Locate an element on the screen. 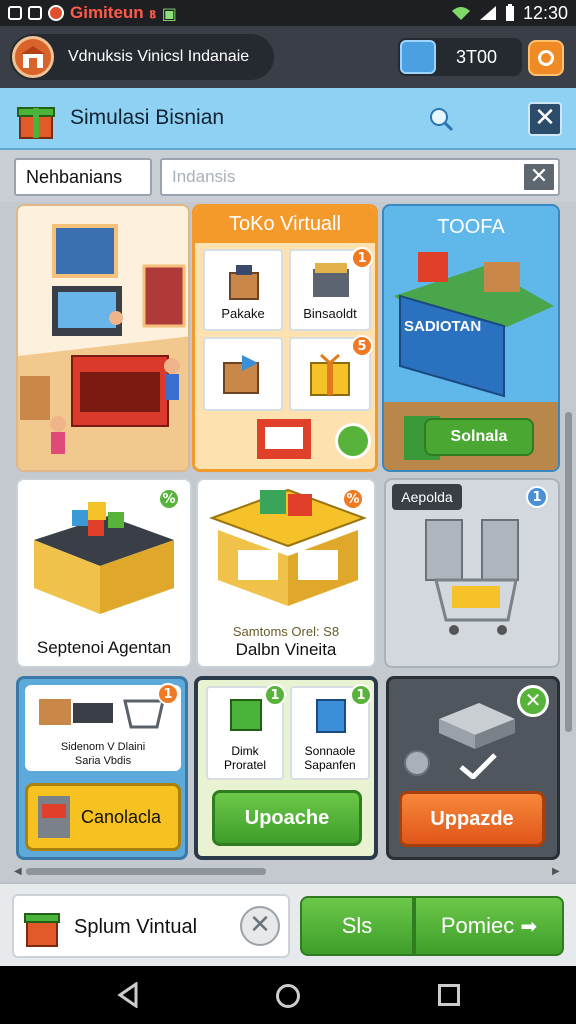 The image size is (576, 1024). notification-icon is located at coordinates (15, 13).